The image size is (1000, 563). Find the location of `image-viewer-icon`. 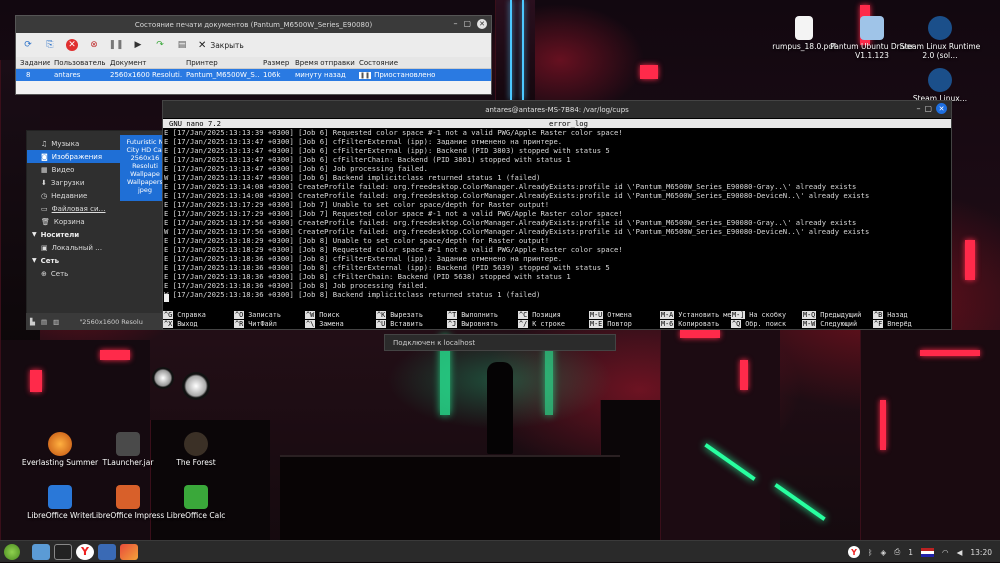

image-viewer-icon is located at coordinates (129, 551).